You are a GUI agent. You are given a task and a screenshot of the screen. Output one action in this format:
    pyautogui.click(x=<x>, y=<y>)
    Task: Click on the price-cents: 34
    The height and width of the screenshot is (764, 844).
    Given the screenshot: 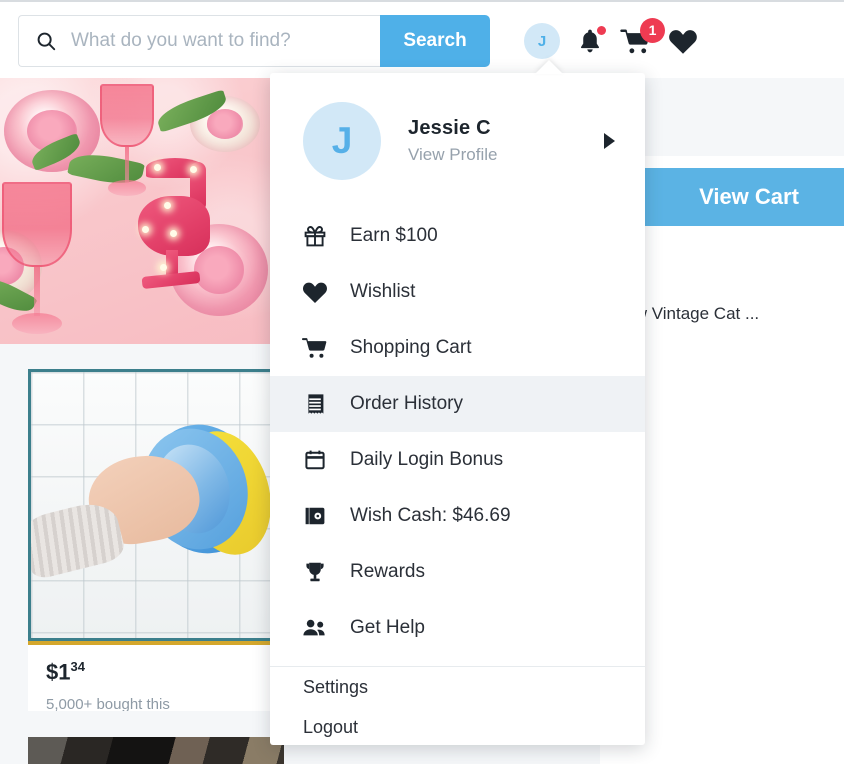 What is the action you would take?
    pyautogui.click(x=77, y=666)
    